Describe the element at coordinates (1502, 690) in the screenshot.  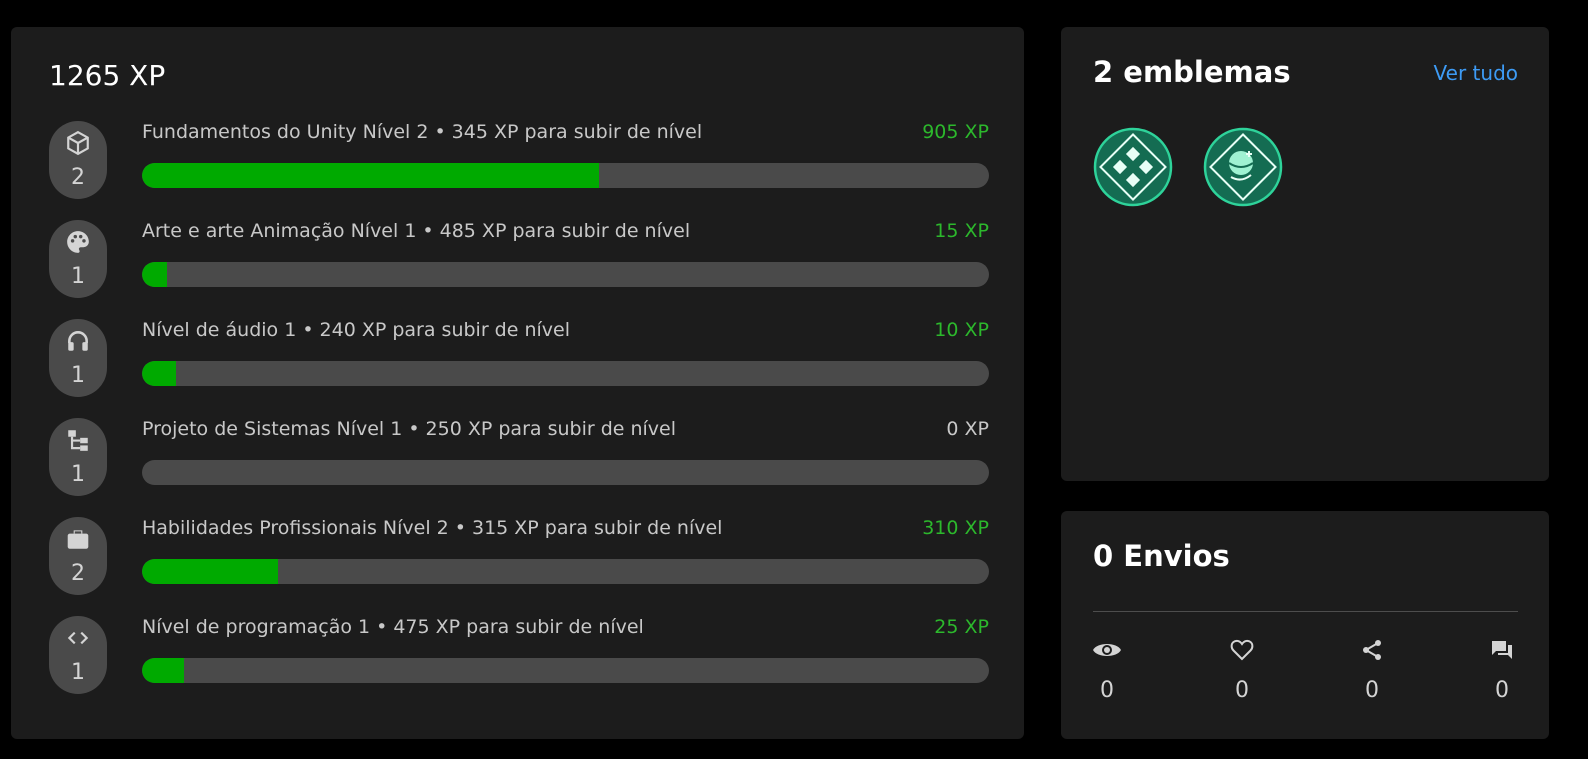
I see `comments-count: 0` at that location.